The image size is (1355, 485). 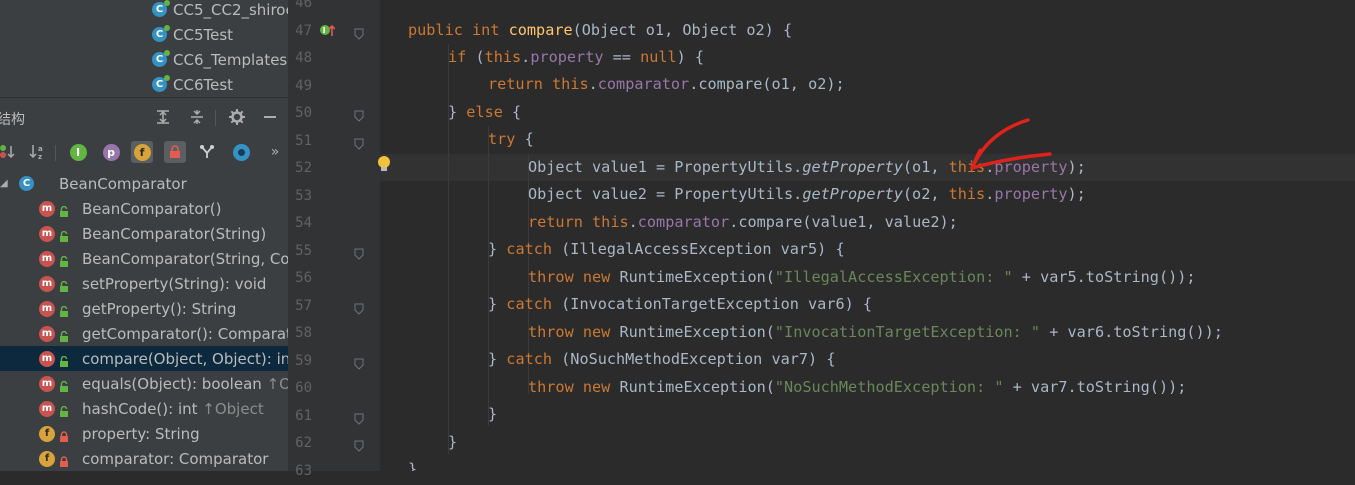 What do you see at coordinates (144, 383) in the screenshot?
I see `member-item: m equals(Object): boolean ↑Ob` at bounding box center [144, 383].